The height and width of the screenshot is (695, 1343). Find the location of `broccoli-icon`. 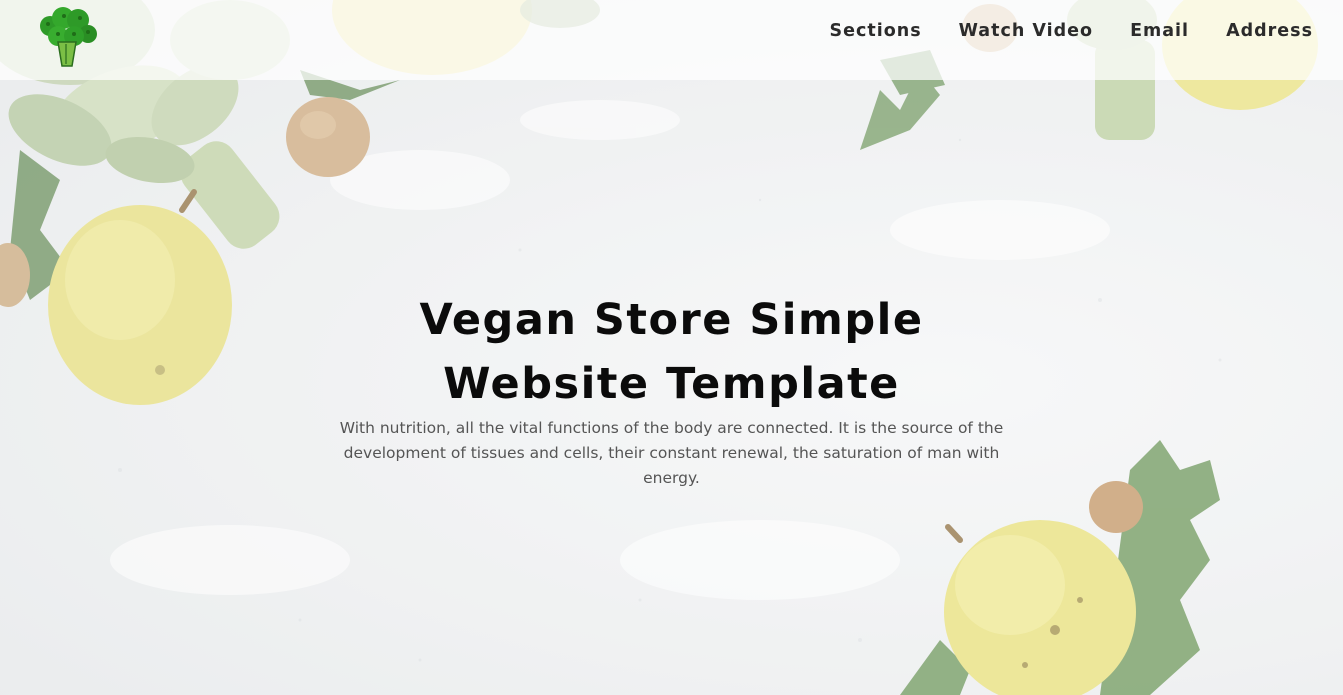

broccoli-icon is located at coordinates (67, 38).